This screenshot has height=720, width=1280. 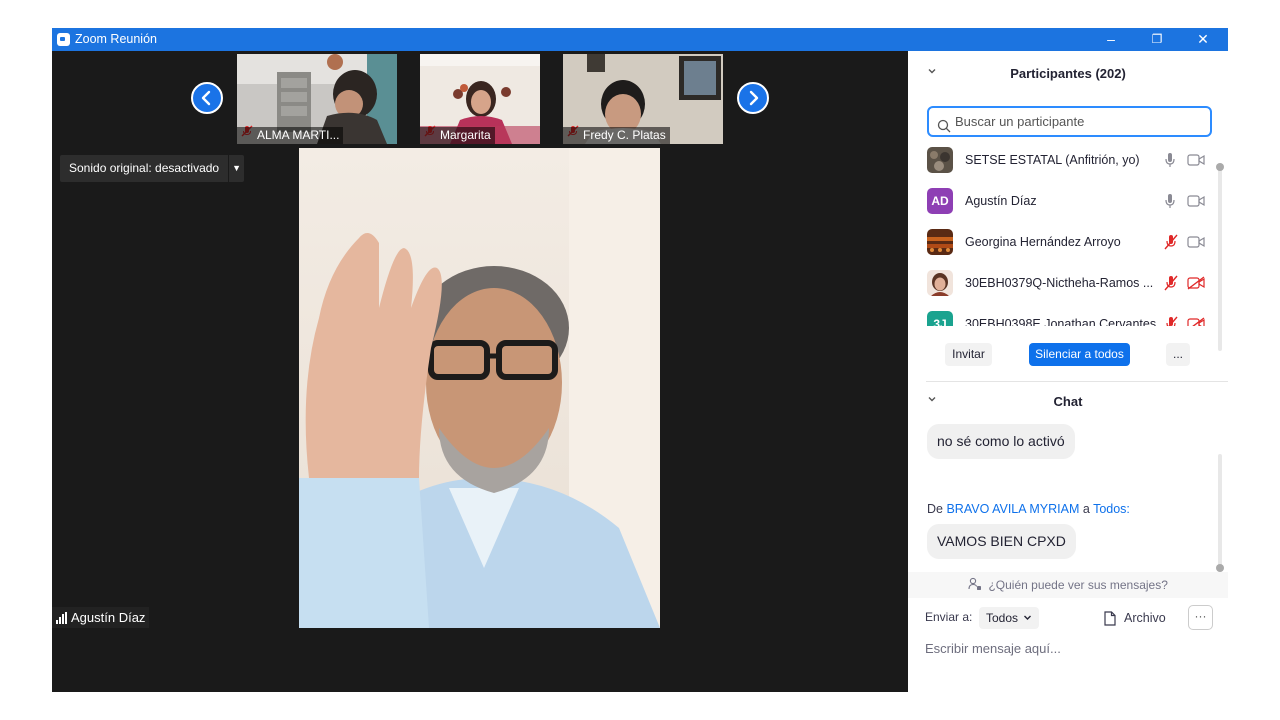 What do you see at coordinates (940, 201) in the screenshot?
I see `participant-avatar: AD` at bounding box center [940, 201].